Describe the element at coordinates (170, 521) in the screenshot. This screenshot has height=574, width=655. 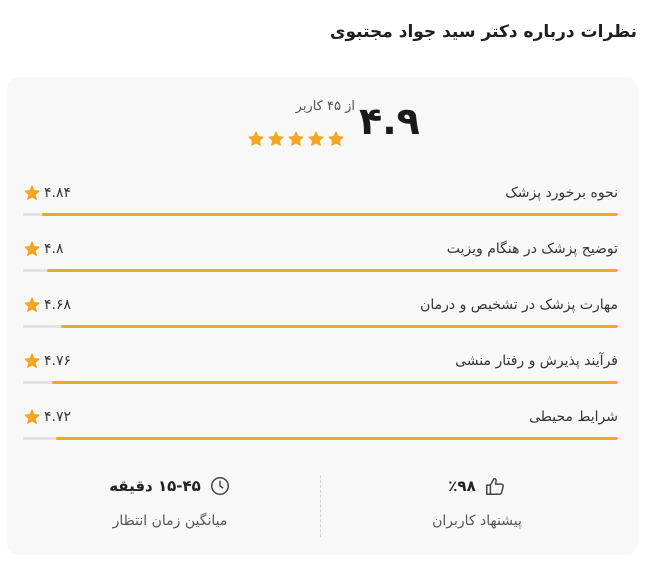
I see `wait-time-label: میانگین زمان انتظار` at that location.